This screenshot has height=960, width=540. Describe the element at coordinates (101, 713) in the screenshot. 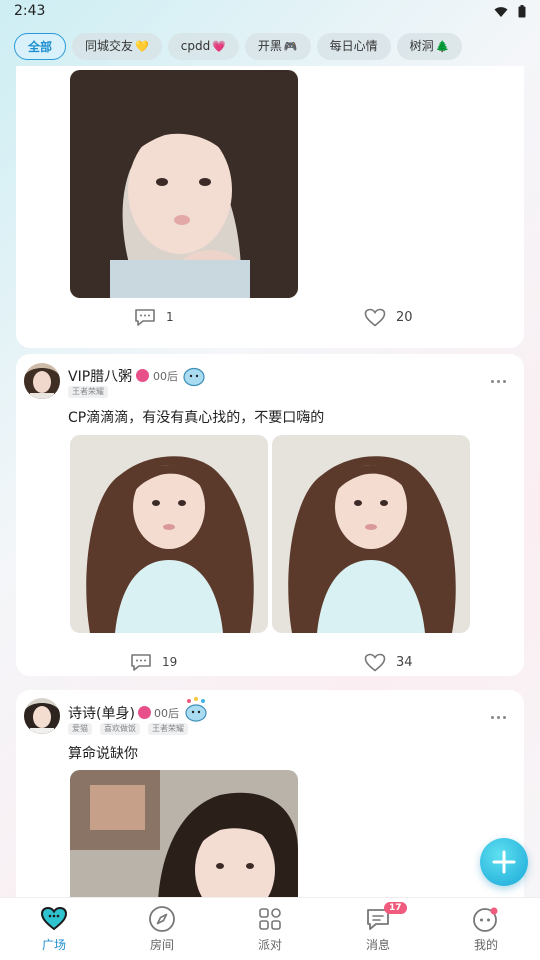

I see `username: 诗诗(单身)` at that location.